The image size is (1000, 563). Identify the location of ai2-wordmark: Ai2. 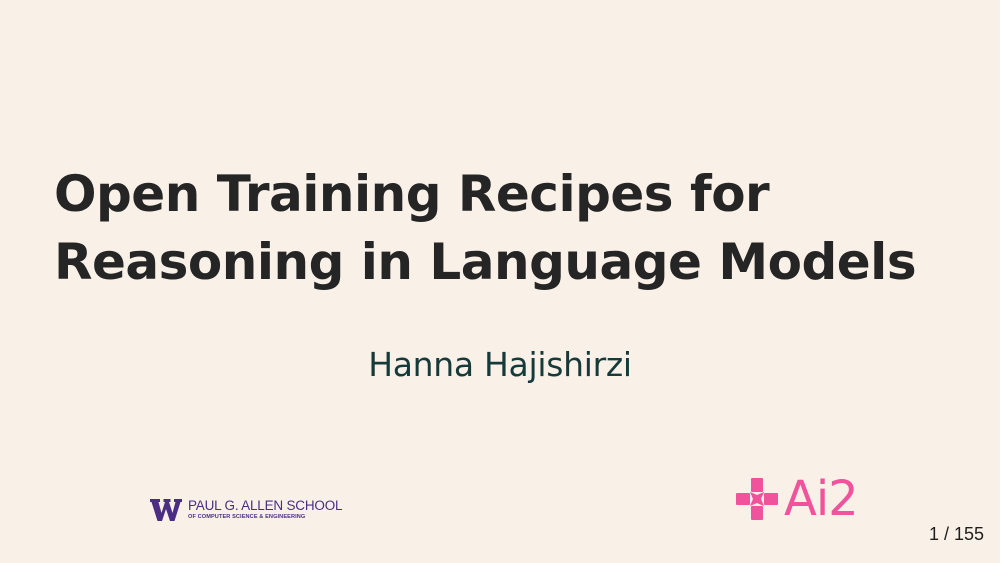
(821, 499).